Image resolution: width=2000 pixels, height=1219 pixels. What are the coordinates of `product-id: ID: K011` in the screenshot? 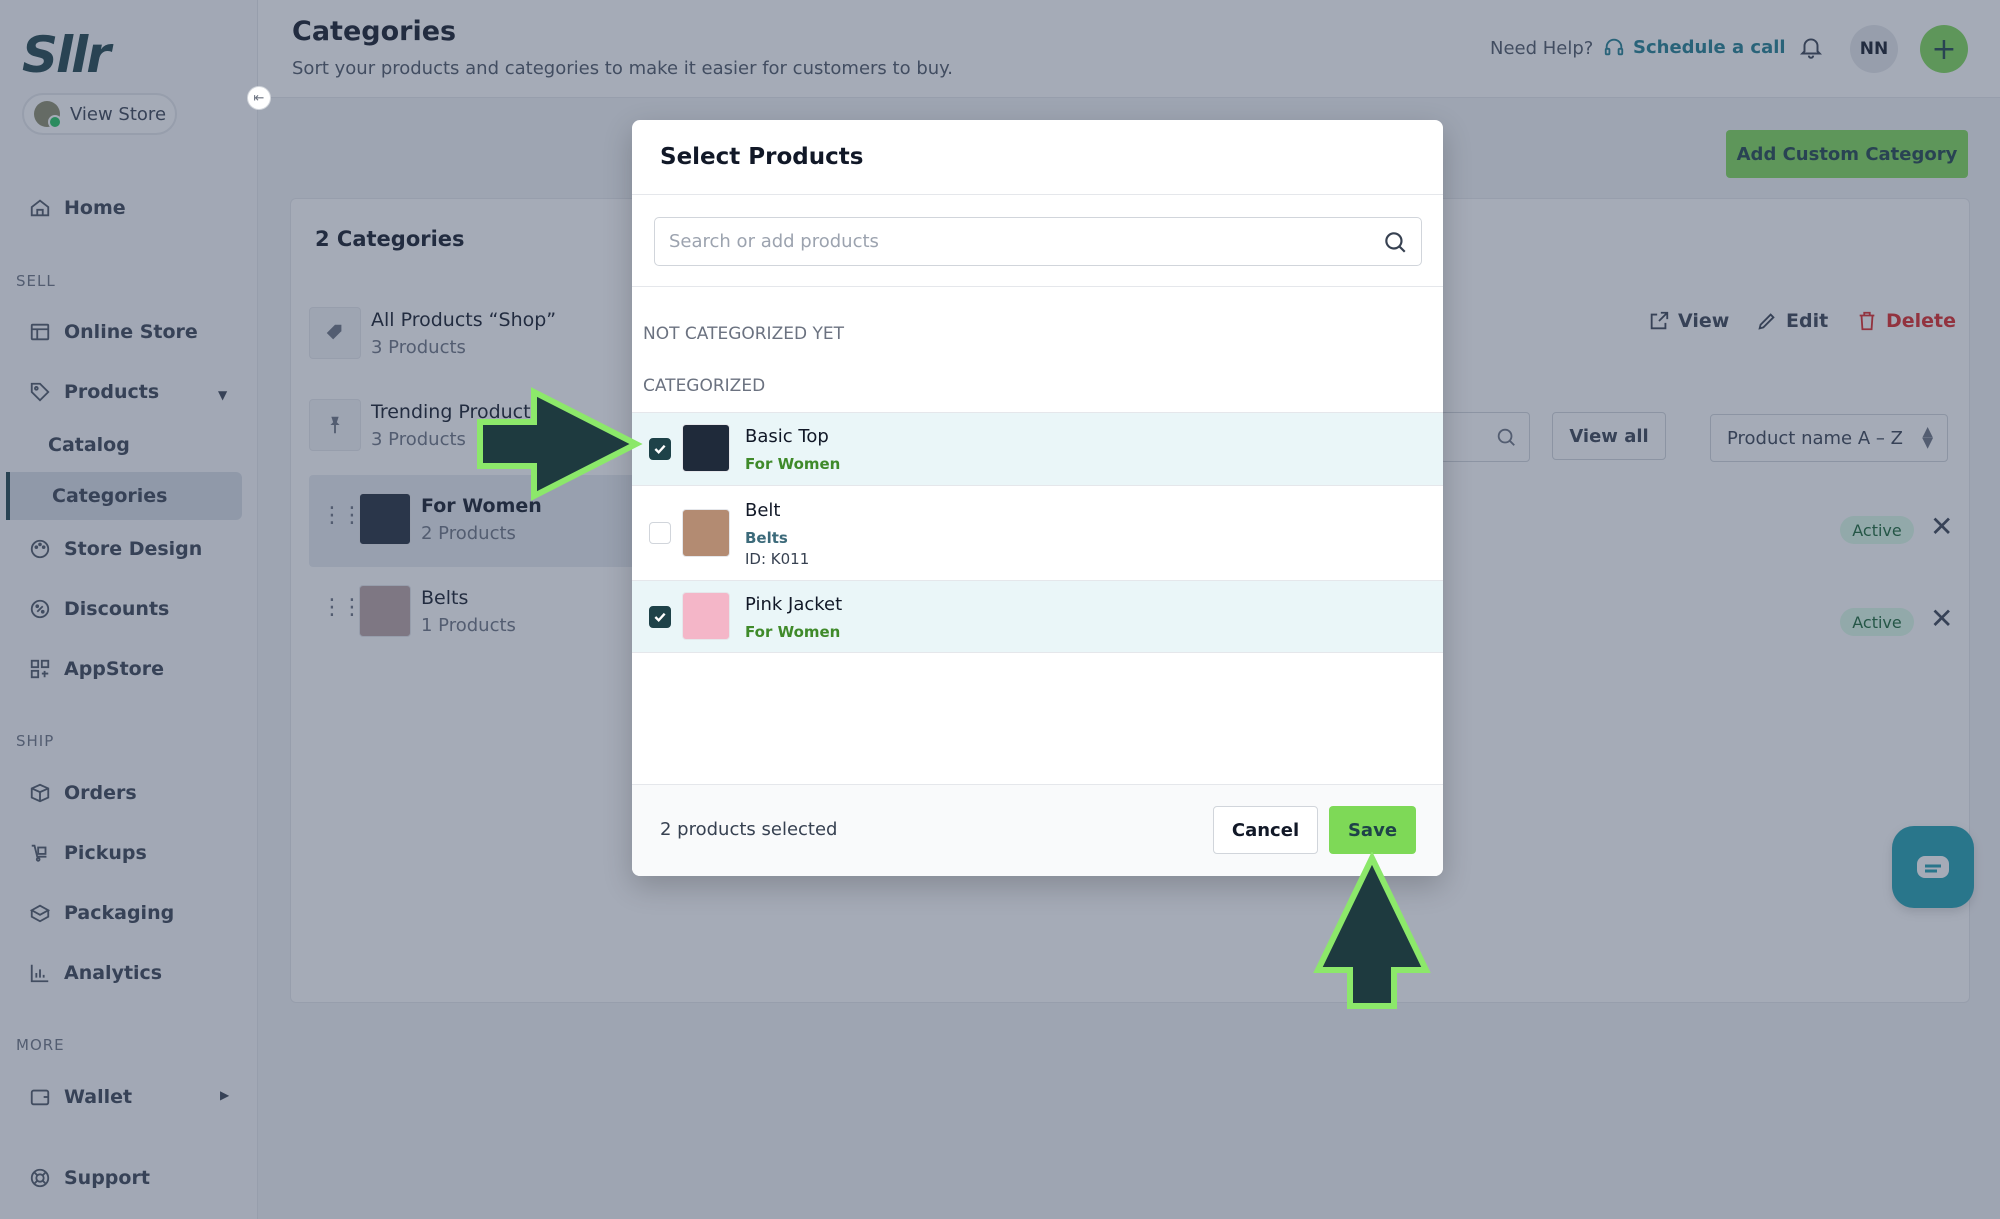 It's located at (777, 559).